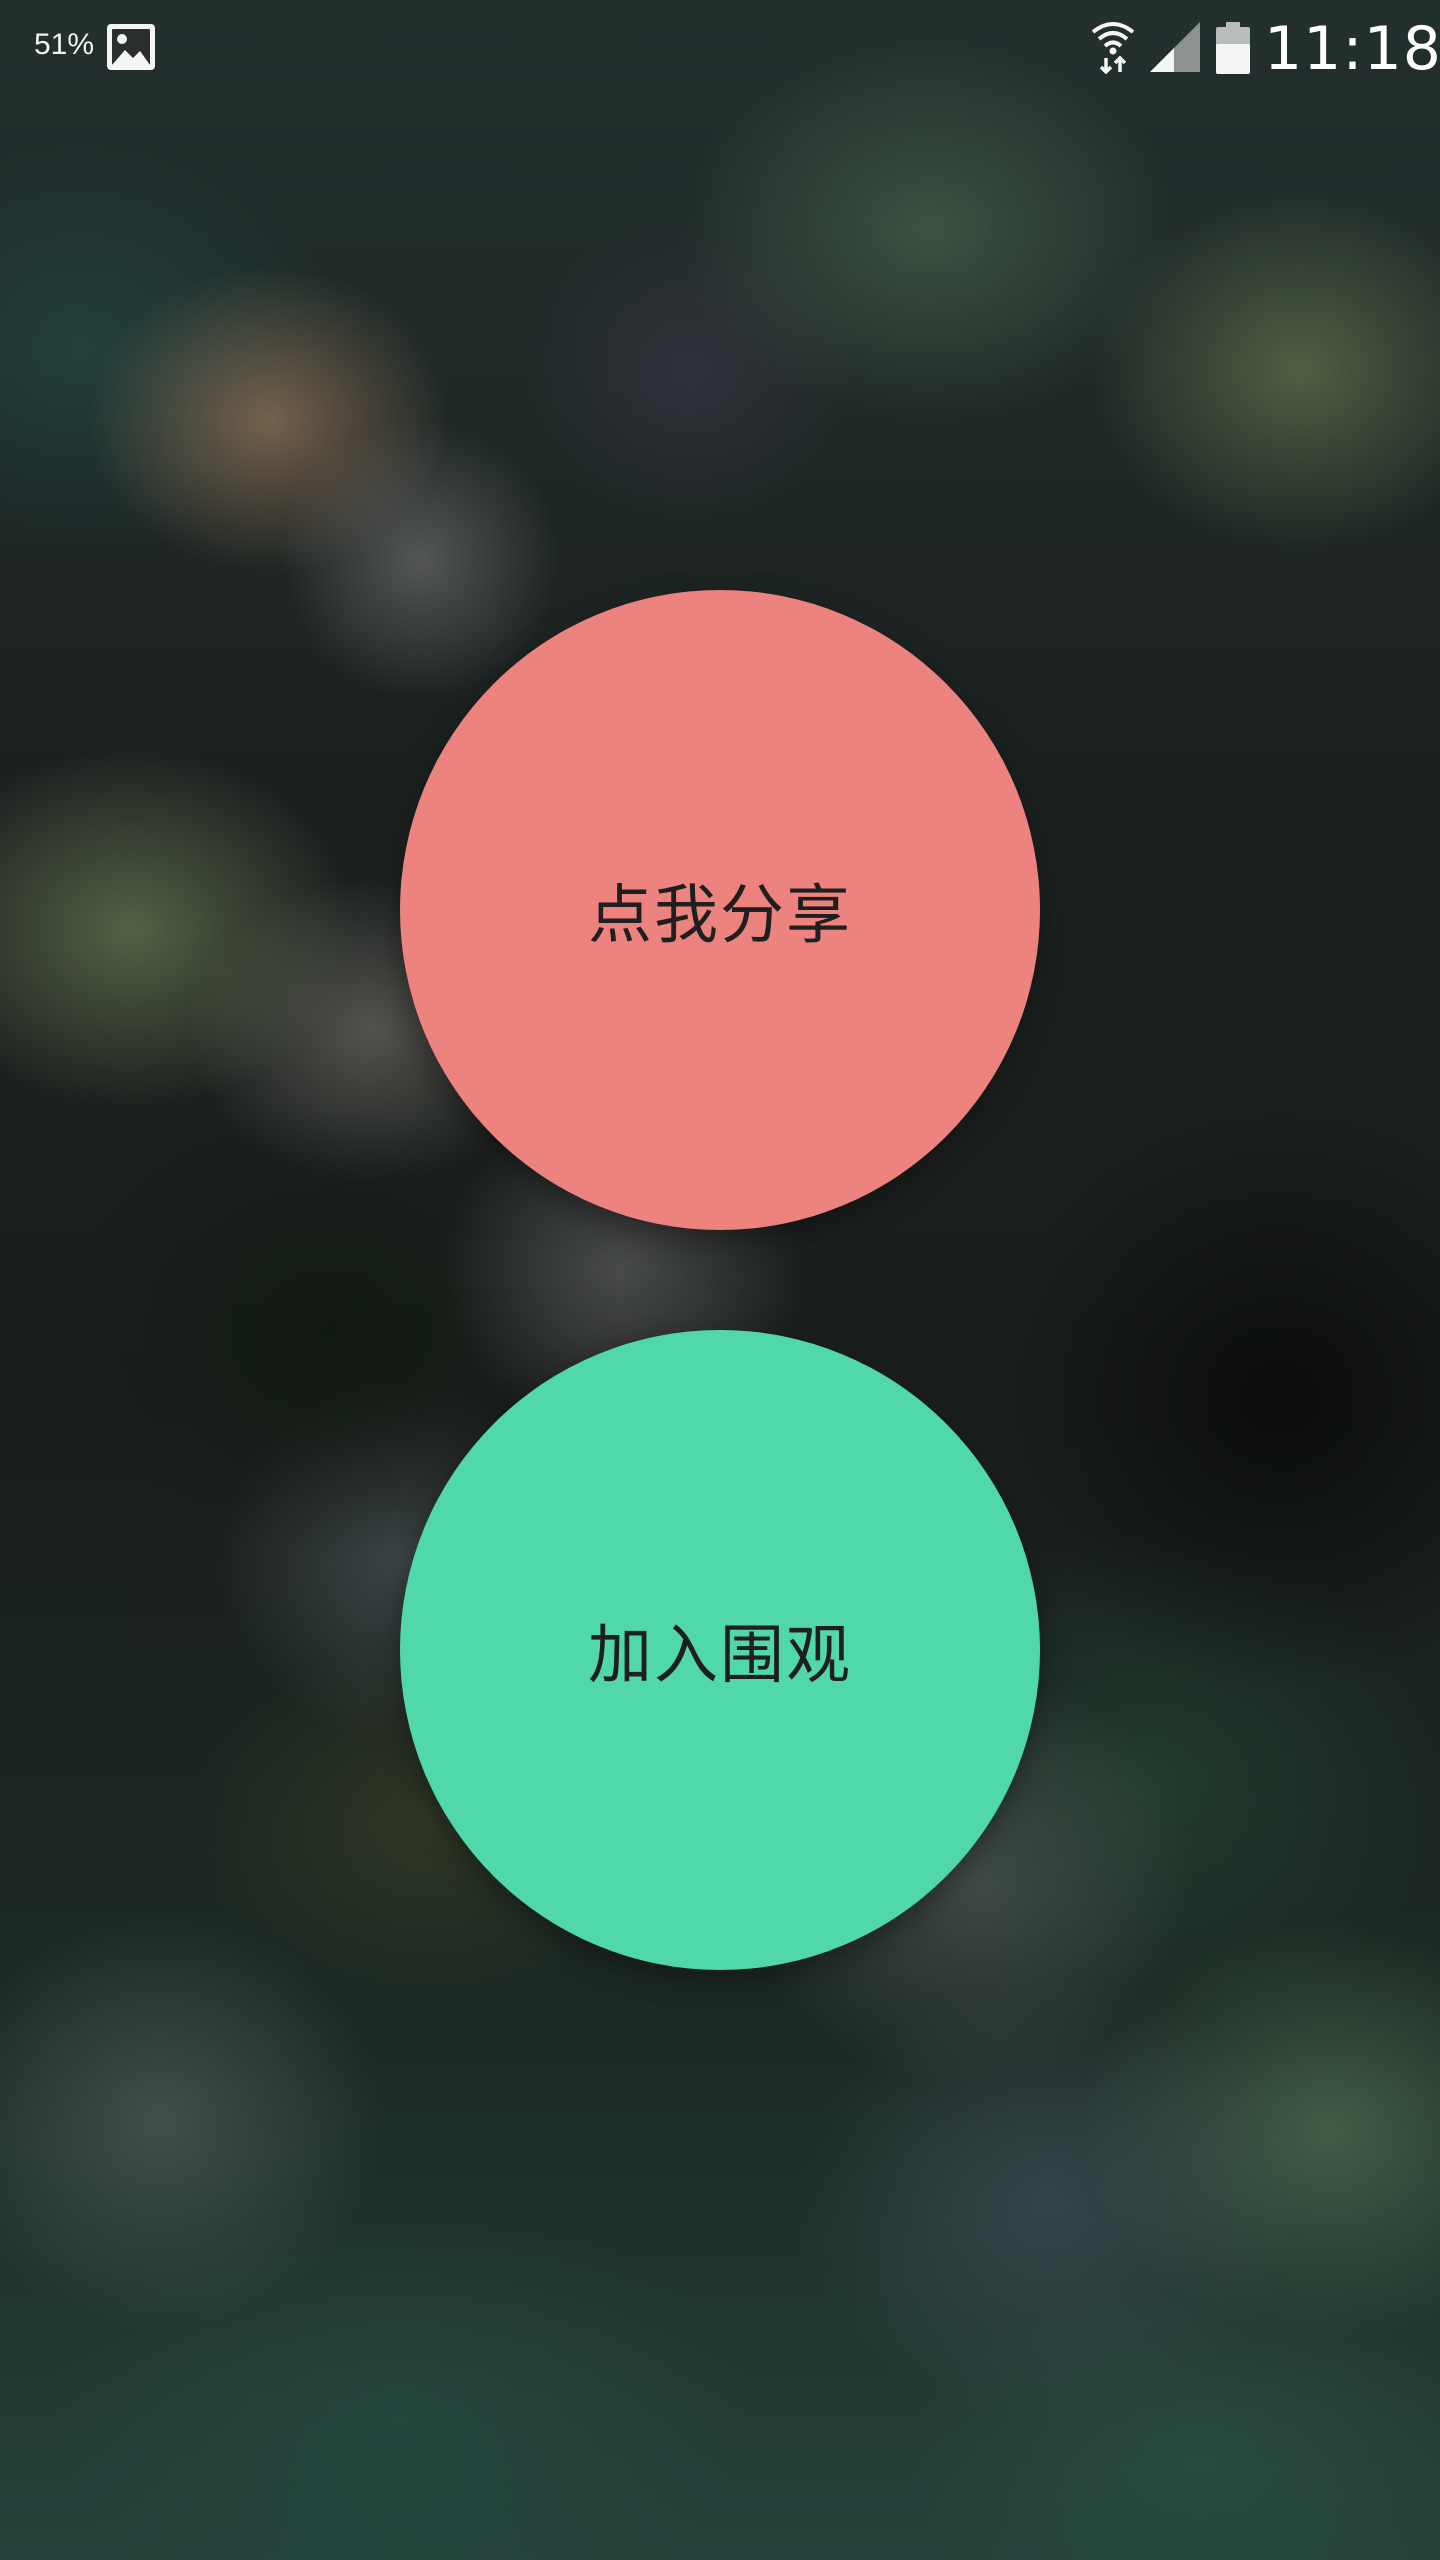  Describe the element at coordinates (720, 1656) in the screenshot. I see `join-button-label: 加入围观` at that location.